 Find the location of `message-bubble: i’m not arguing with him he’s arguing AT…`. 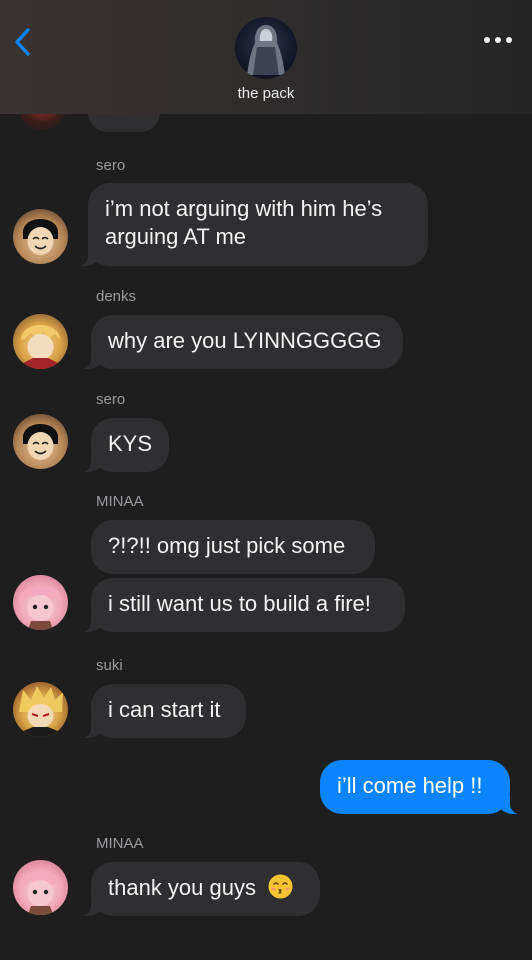

message-bubble: i’m not arguing with him he’s arguing AT… is located at coordinates (253, 224).